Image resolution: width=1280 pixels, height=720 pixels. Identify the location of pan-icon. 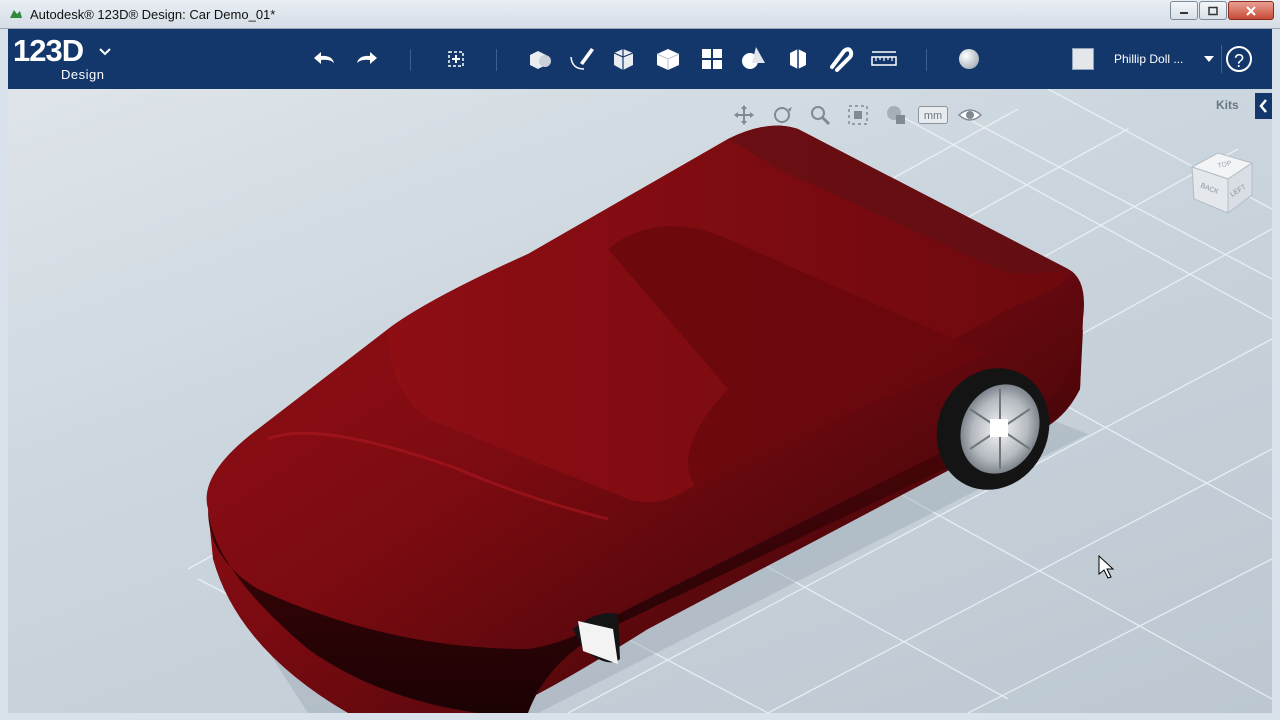
(744, 115).